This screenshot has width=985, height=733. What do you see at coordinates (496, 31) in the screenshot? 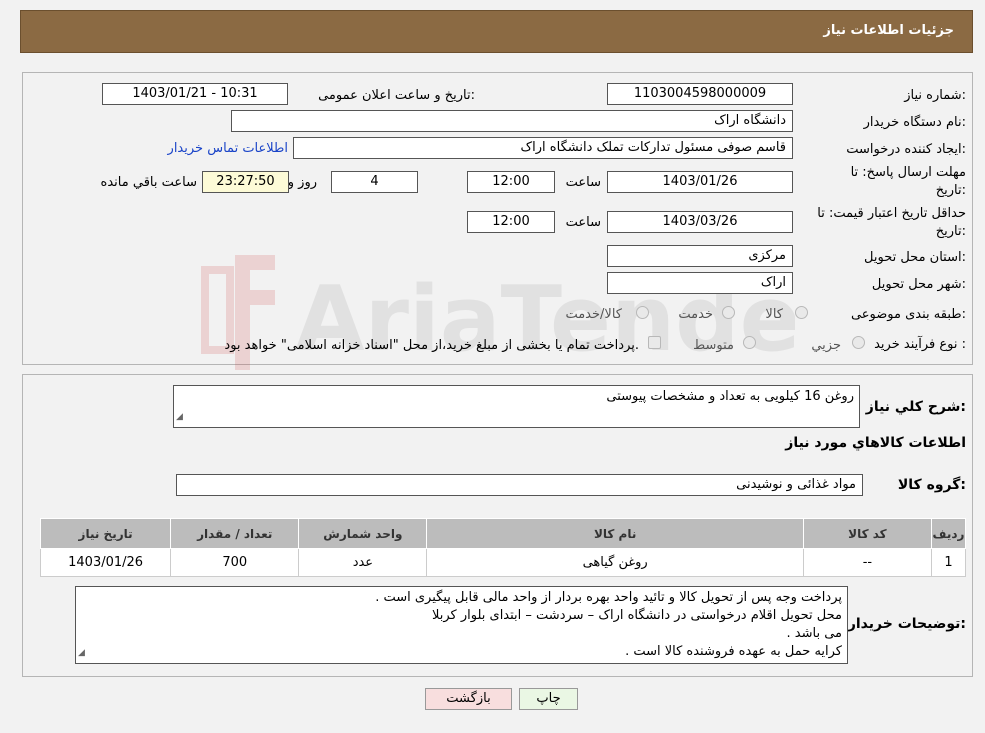
I see `page-header: جزئیات اطلاعات نیاز` at bounding box center [496, 31].